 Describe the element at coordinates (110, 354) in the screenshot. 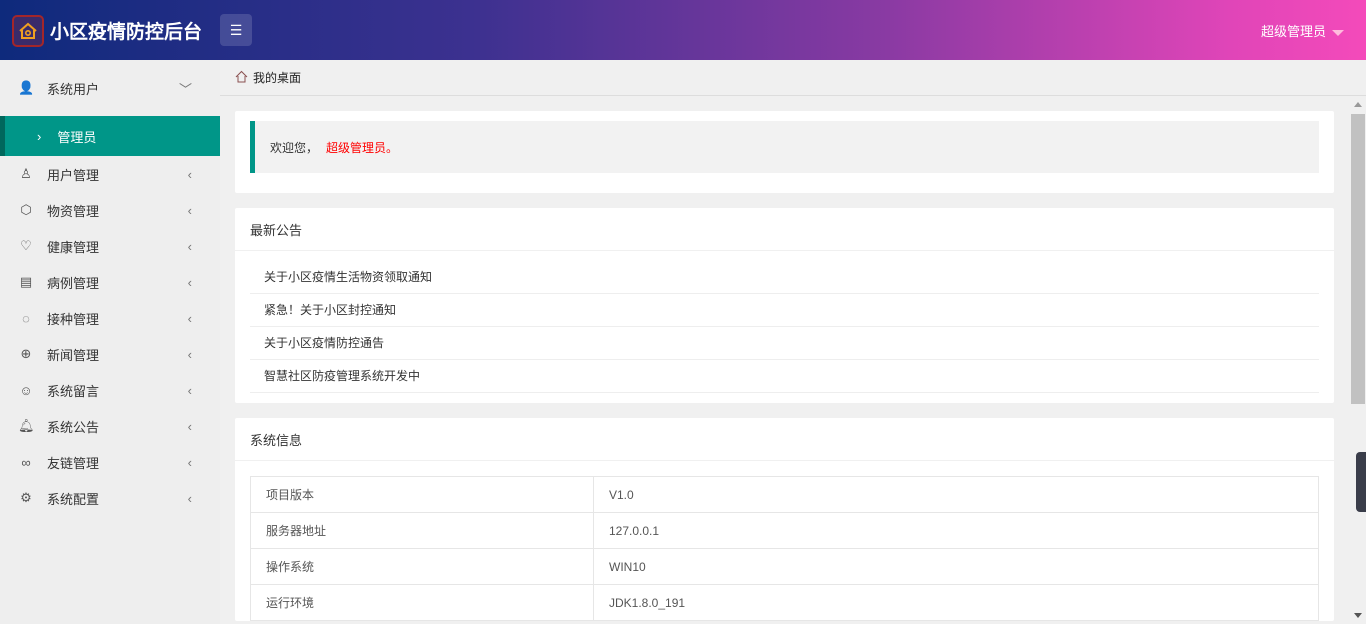

I see `sidebar-item: ⊕ 新闻管理 ‹` at that location.